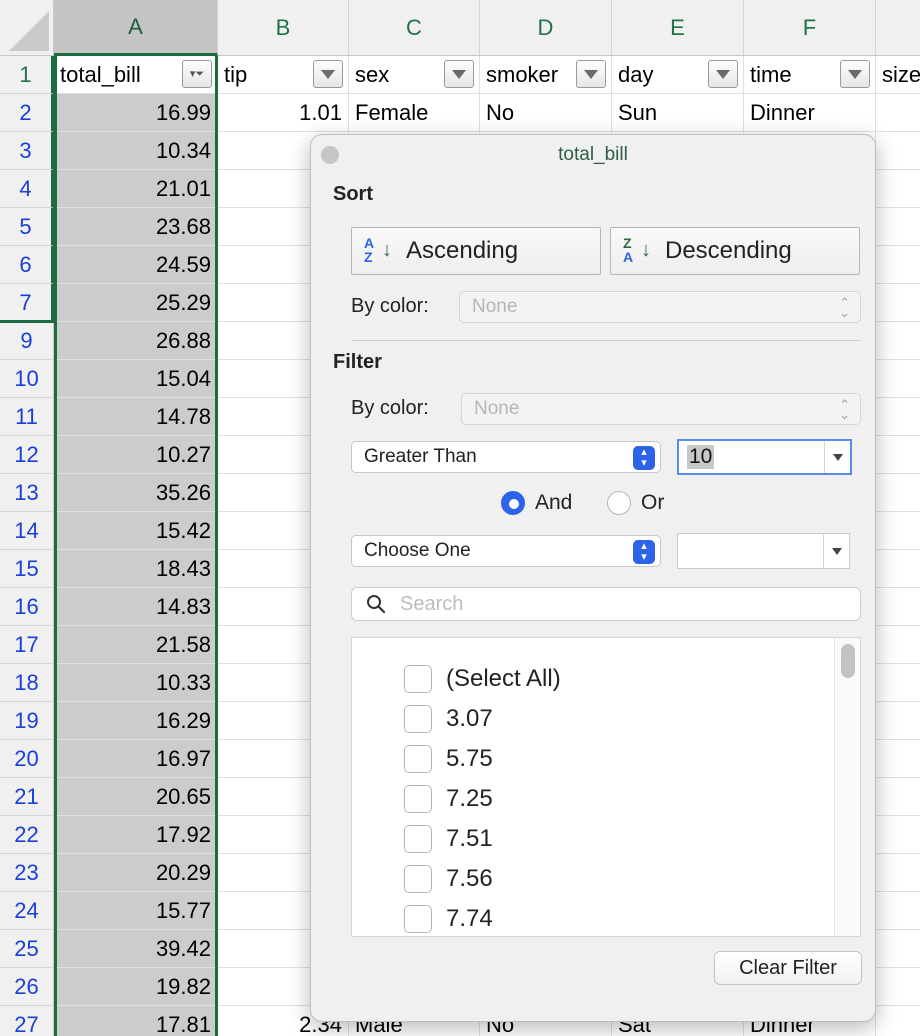 The height and width of the screenshot is (1036, 920). What do you see at coordinates (136, 265) in the screenshot?
I see `cell-total-bill: 24.59` at bounding box center [136, 265].